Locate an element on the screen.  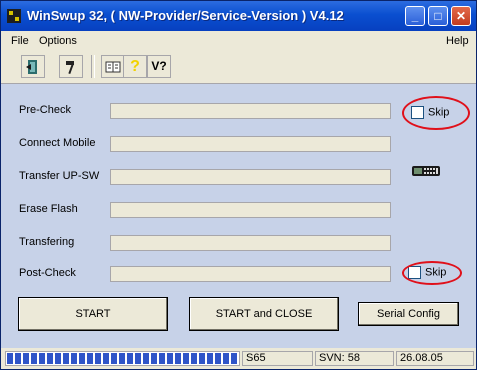
hammer-icon is located at coordinates (70, 68).